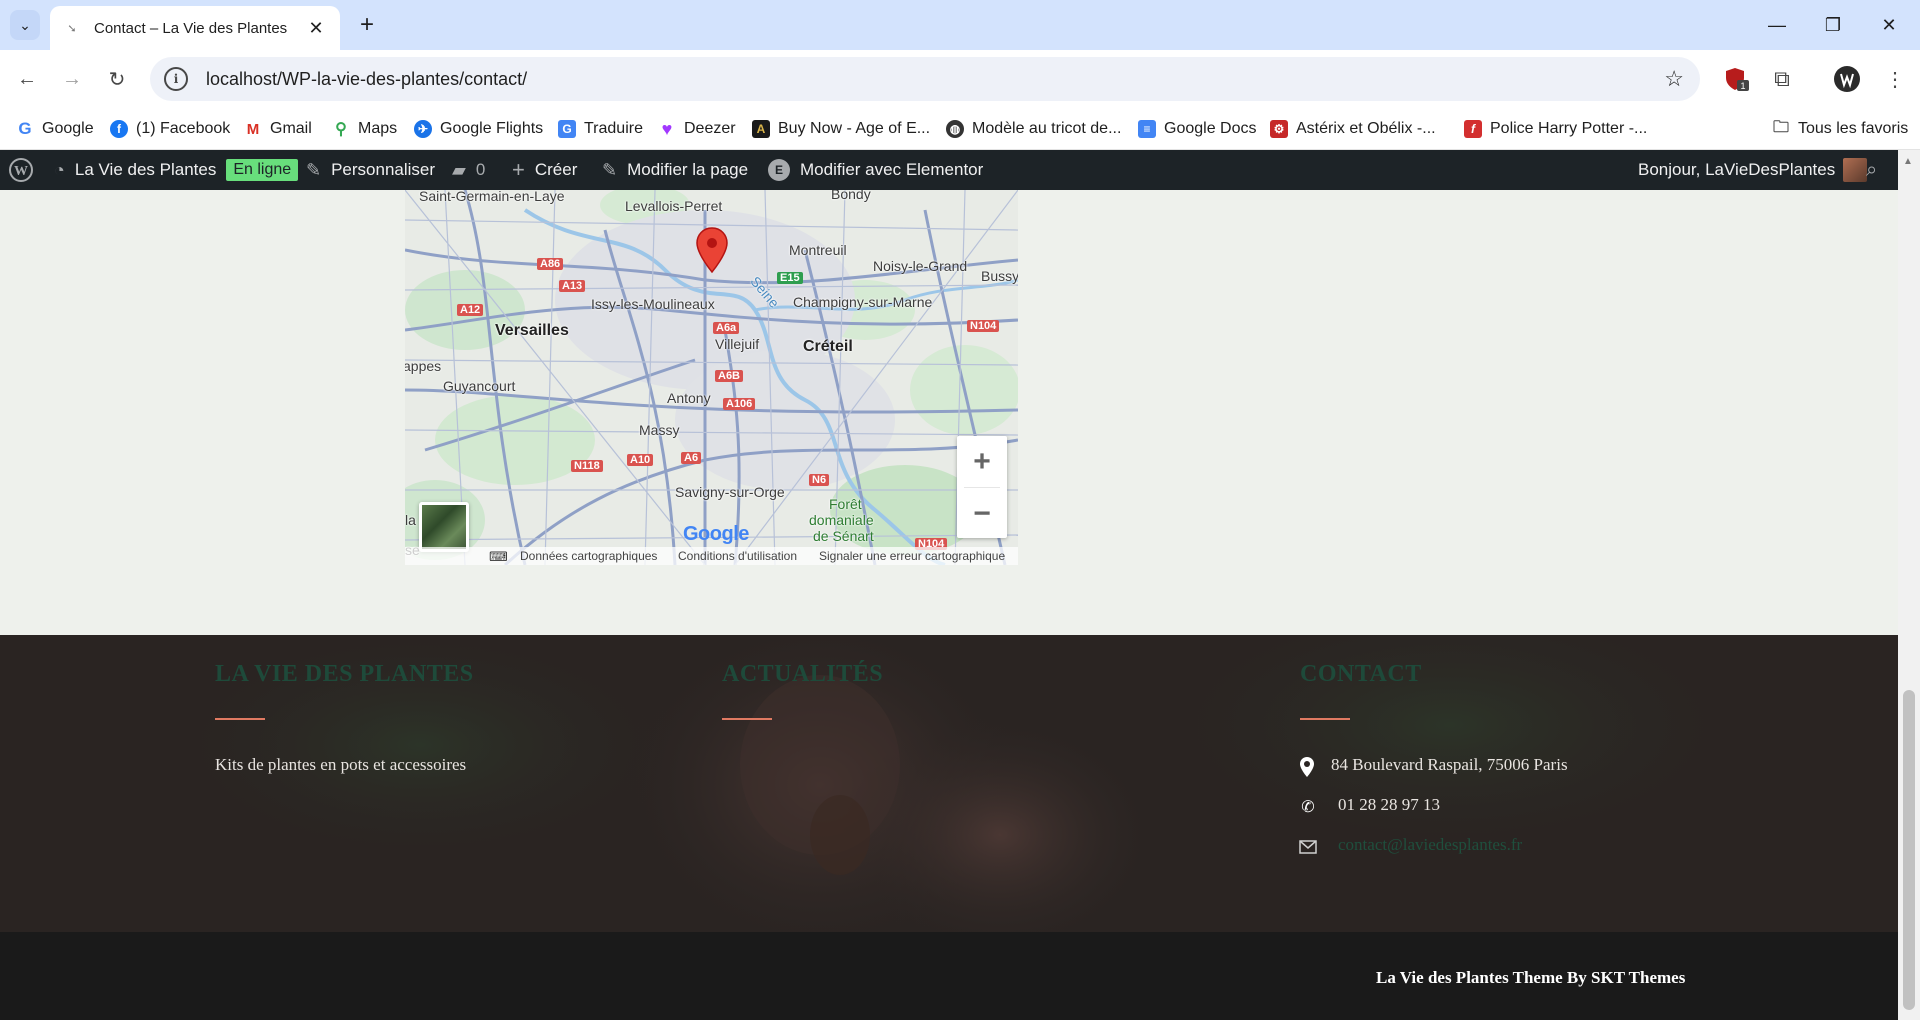 The width and height of the screenshot is (1920, 1020). What do you see at coordinates (176, 79) in the screenshot?
I see `site-info-icon: i` at bounding box center [176, 79].